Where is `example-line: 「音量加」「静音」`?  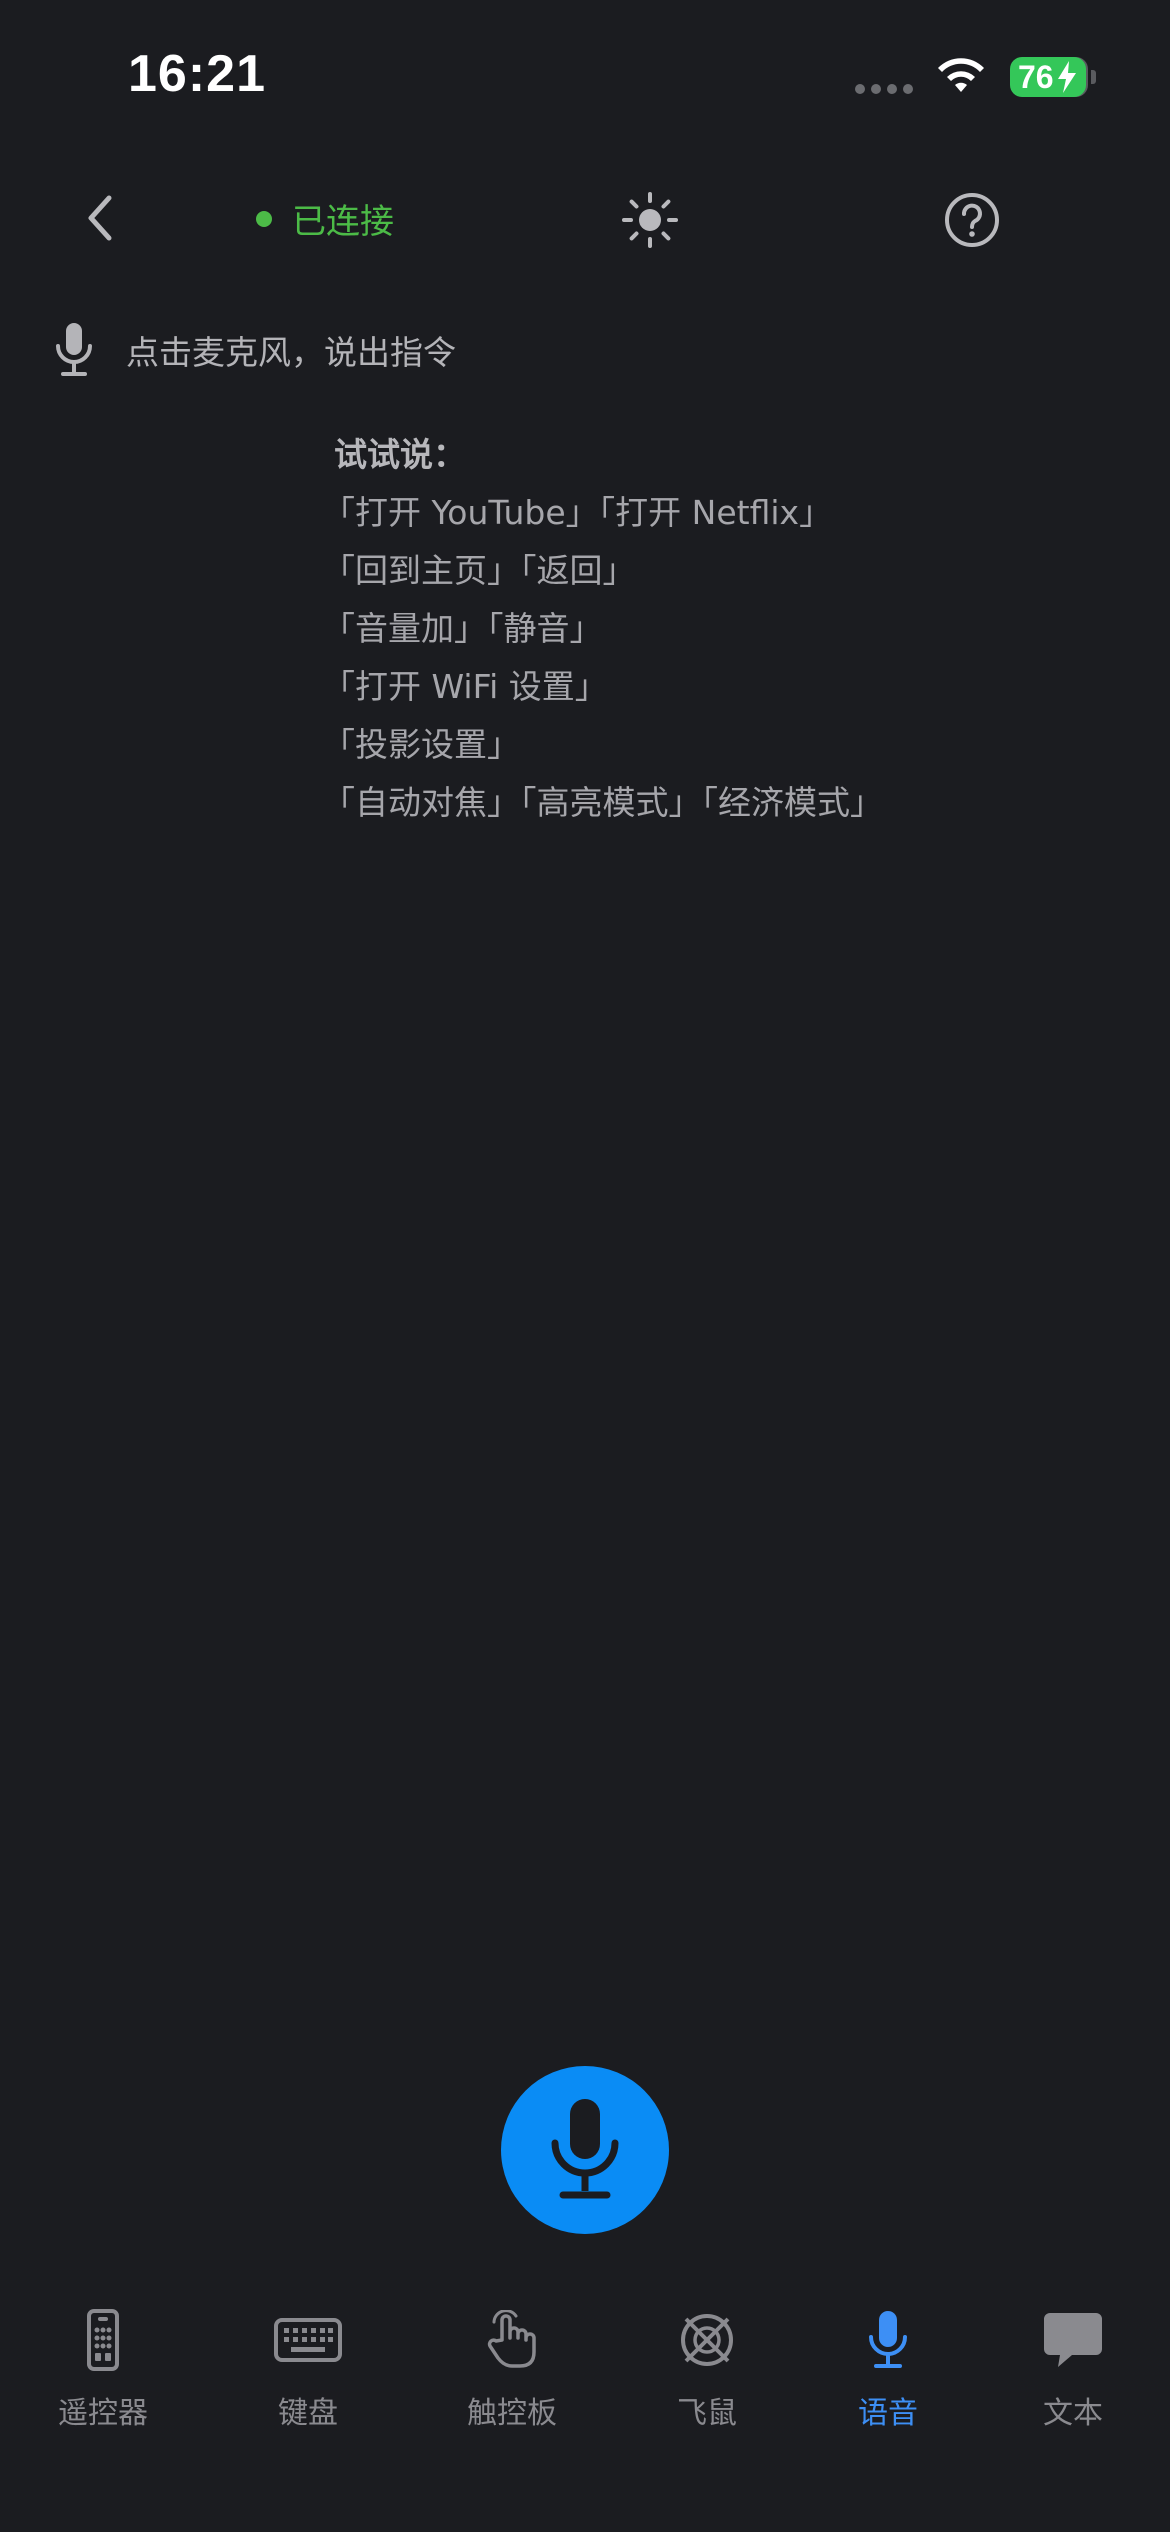 example-line: 「音量加」「静音」 is located at coordinates (462, 628).